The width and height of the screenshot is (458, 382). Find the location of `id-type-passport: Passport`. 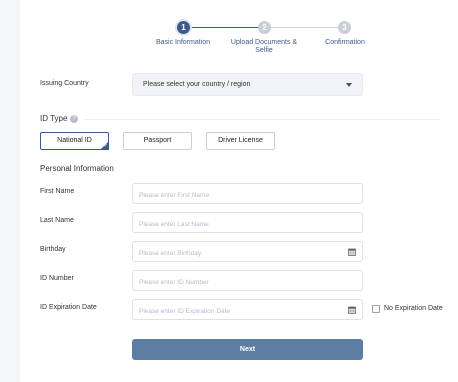

id-type-passport: Passport is located at coordinates (157, 141).